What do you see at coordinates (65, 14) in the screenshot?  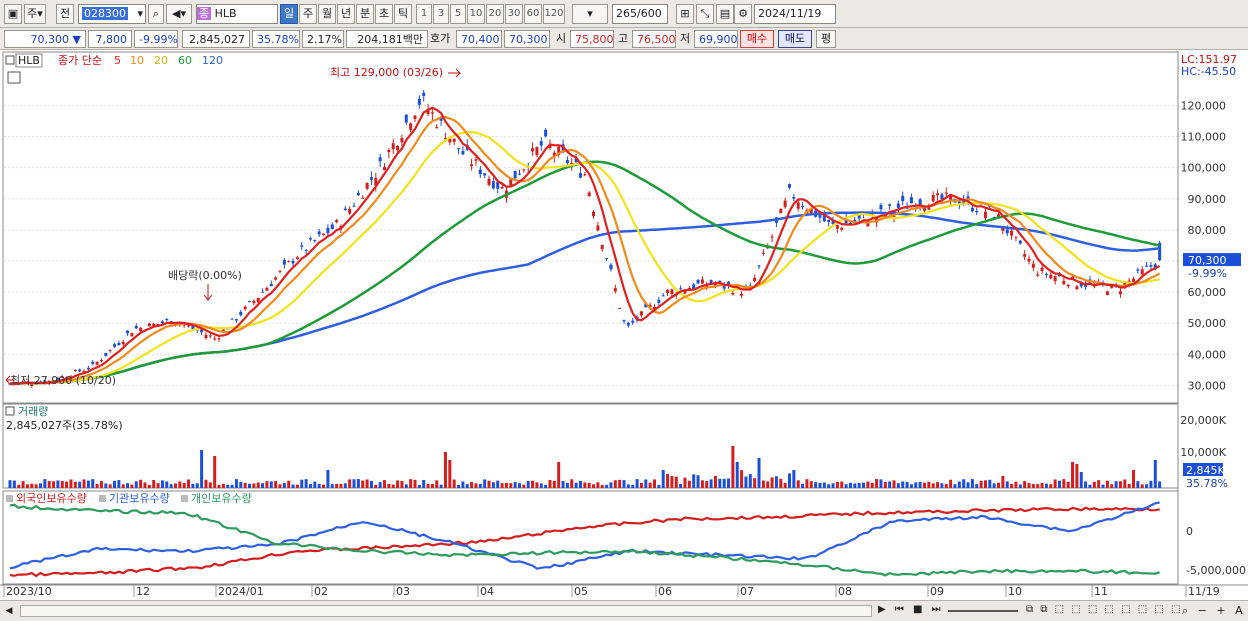 I see `prev-button: 전` at bounding box center [65, 14].